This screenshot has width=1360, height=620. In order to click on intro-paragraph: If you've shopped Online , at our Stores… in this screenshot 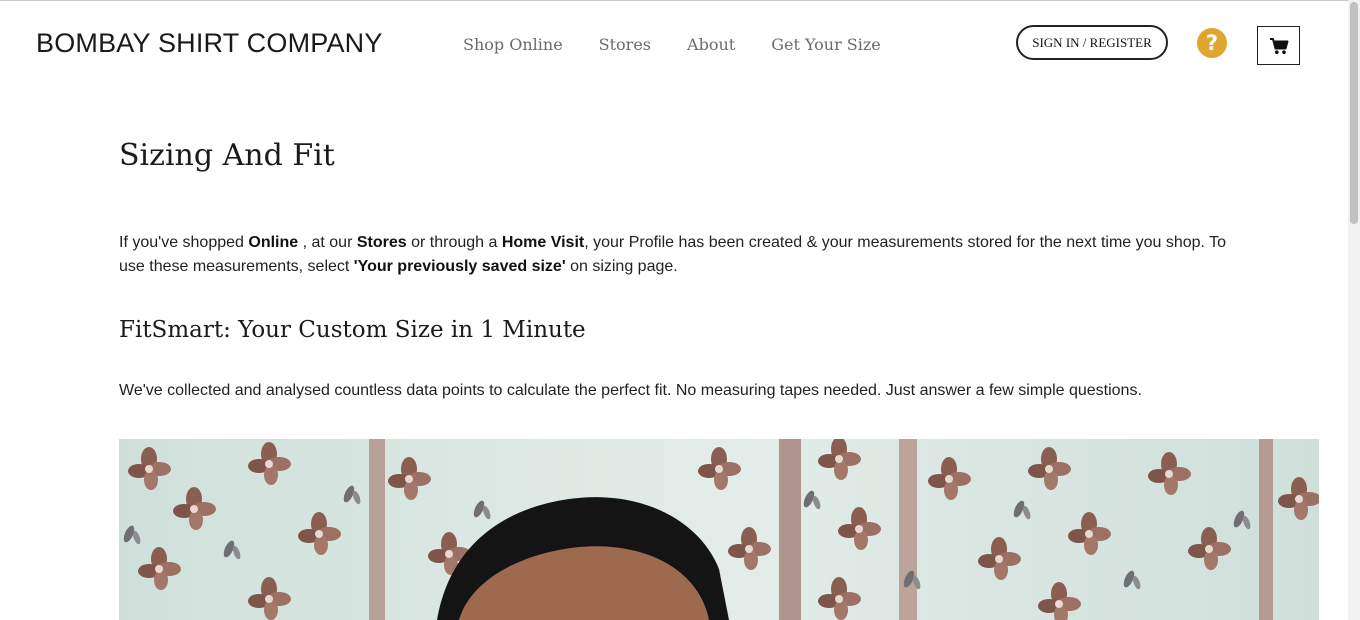, I will do `click(676, 255)`.